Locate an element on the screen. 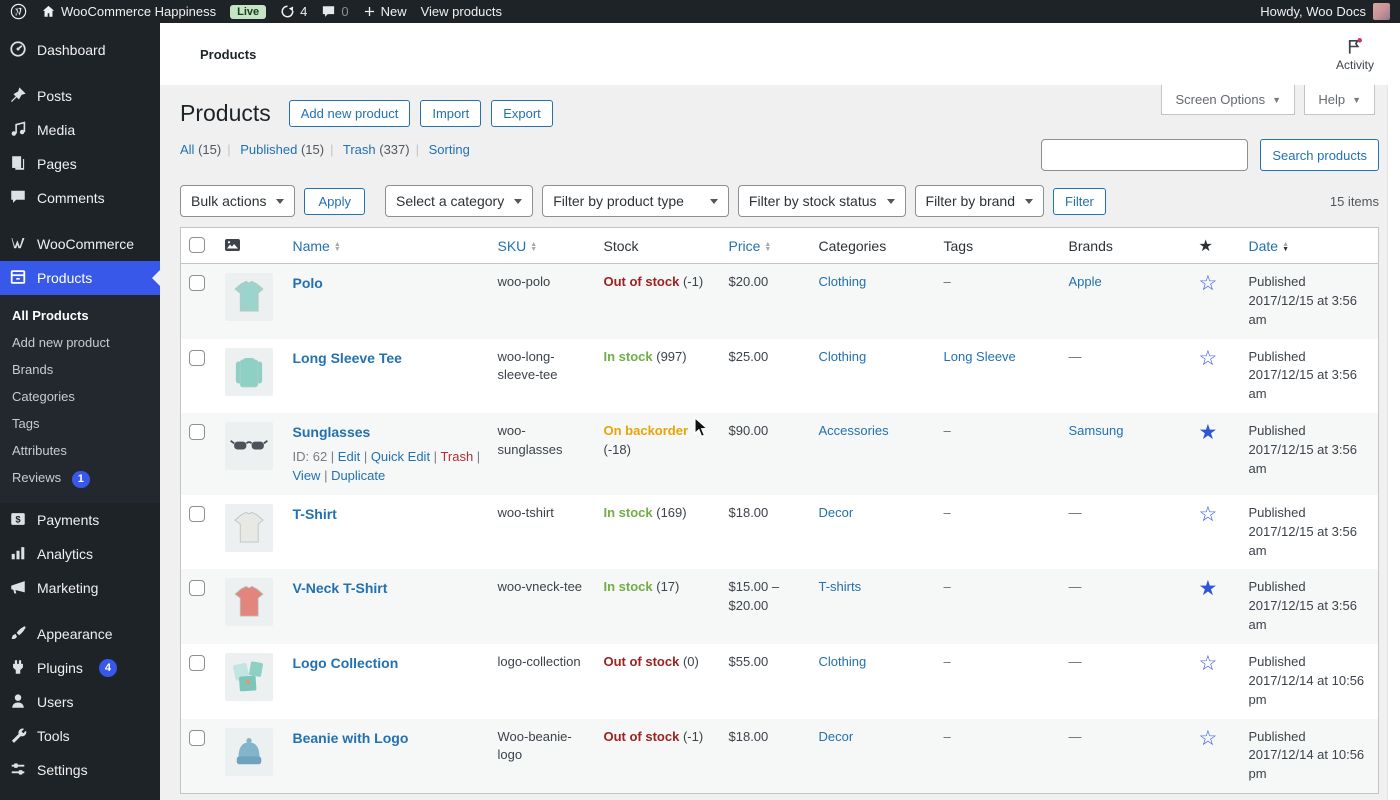  product-name-link: Long Sleeve Tee is located at coordinates (347, 358).